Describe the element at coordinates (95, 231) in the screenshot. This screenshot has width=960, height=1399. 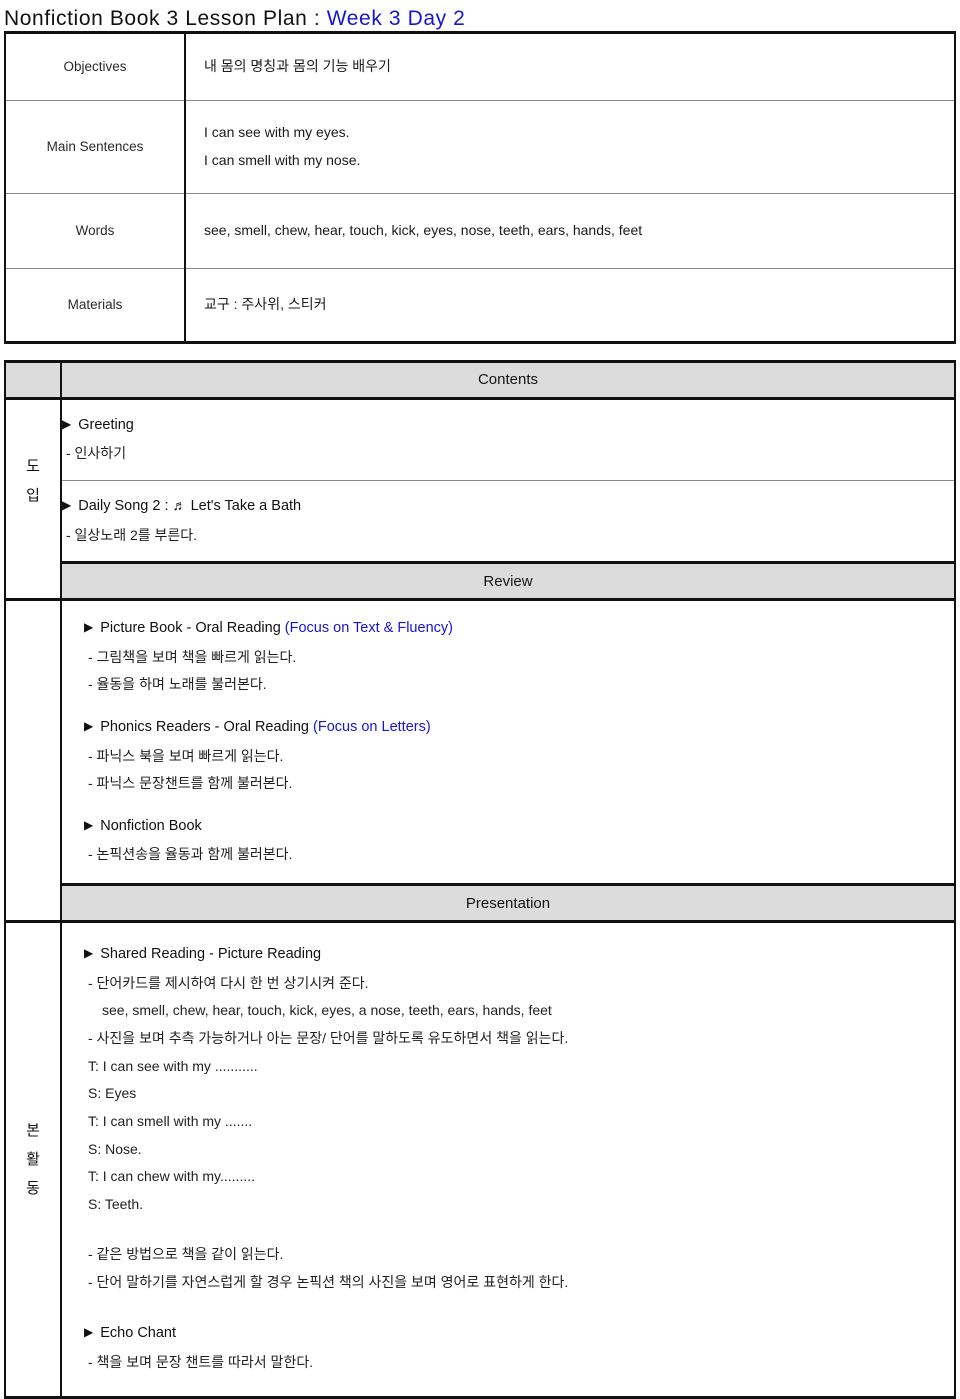
I see `label-words: Words` at that location.